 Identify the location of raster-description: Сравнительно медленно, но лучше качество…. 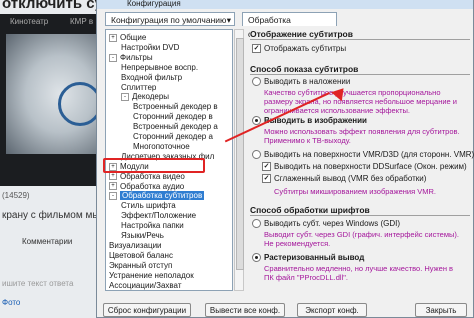
(359, 273).